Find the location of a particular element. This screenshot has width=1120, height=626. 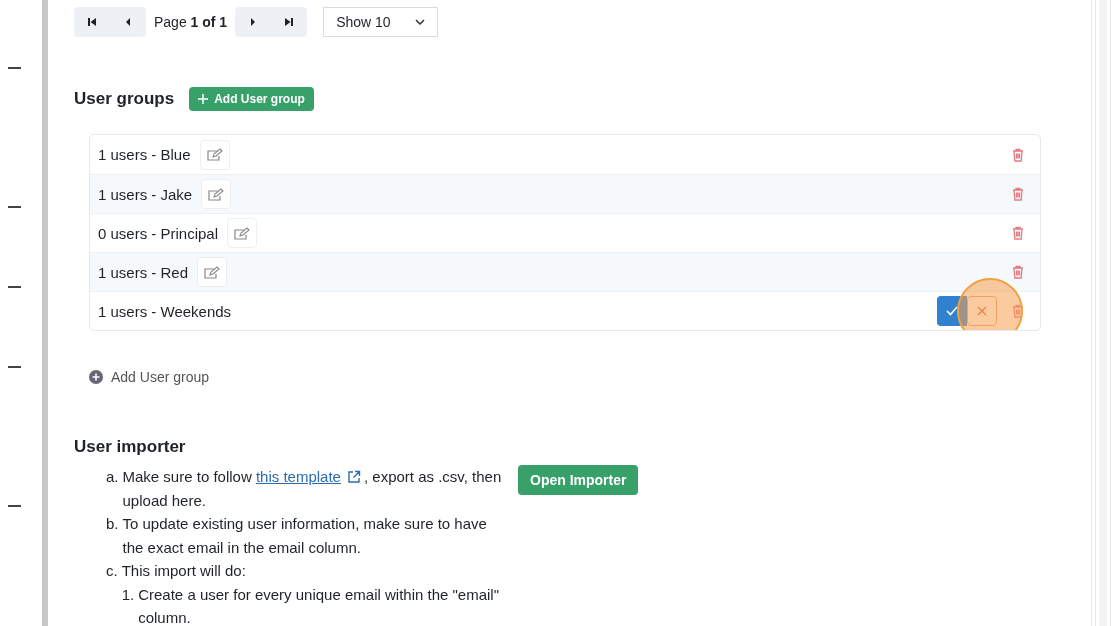

first-page-button is located at coordinates (92, 22).